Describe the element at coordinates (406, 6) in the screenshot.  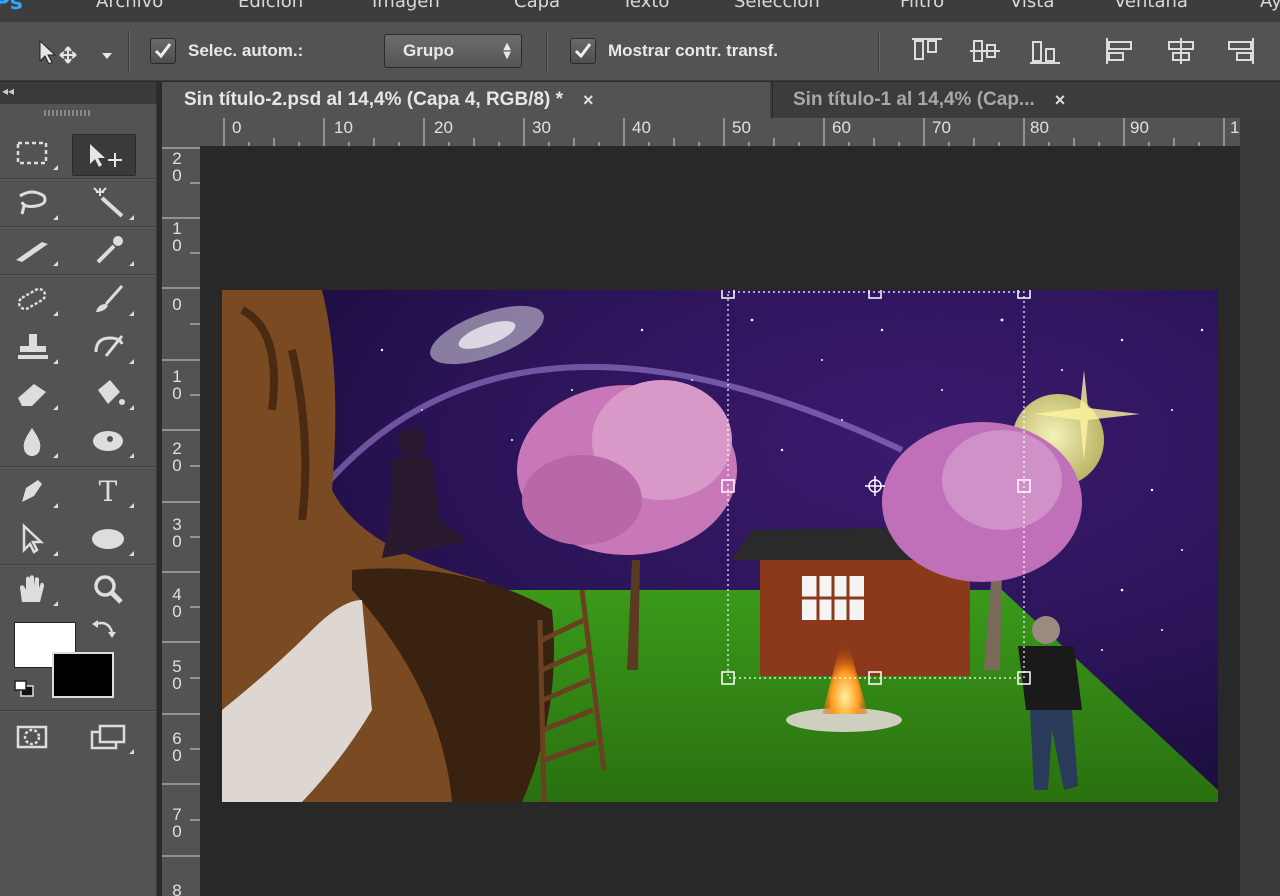
I see `menu-imagen: Imagen` at that location.